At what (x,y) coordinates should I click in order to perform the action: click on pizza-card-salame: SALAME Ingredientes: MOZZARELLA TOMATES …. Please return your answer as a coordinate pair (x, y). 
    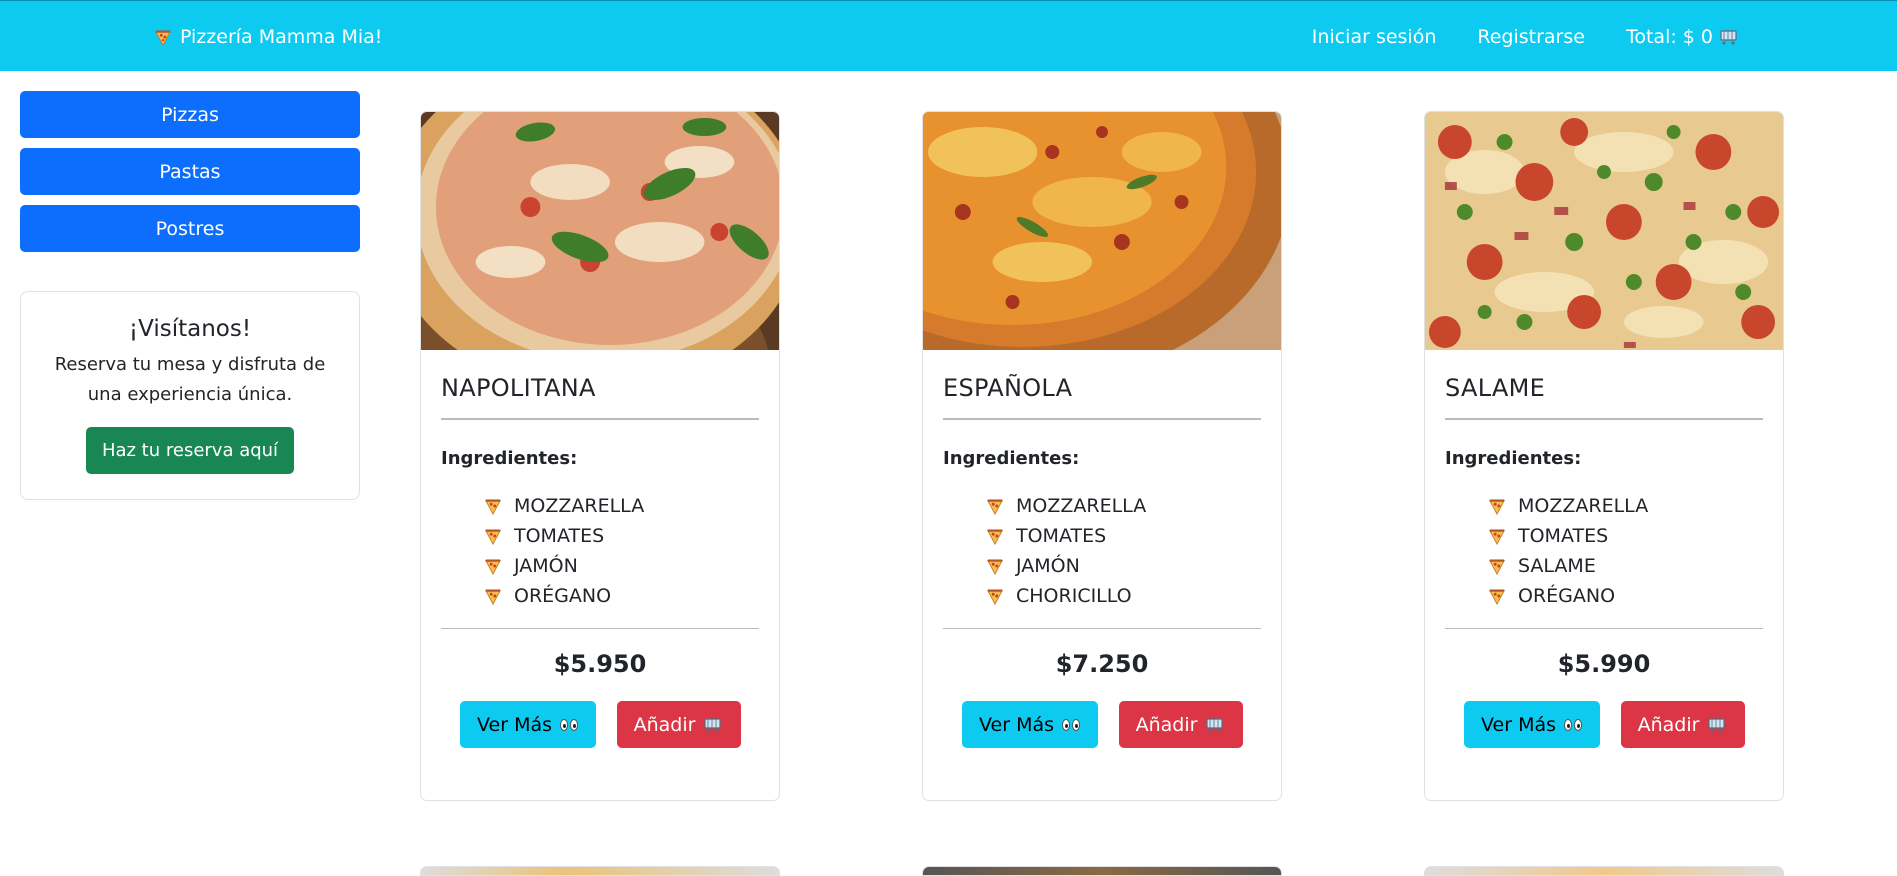
    Looking at the image, I should click on (1604, 456).